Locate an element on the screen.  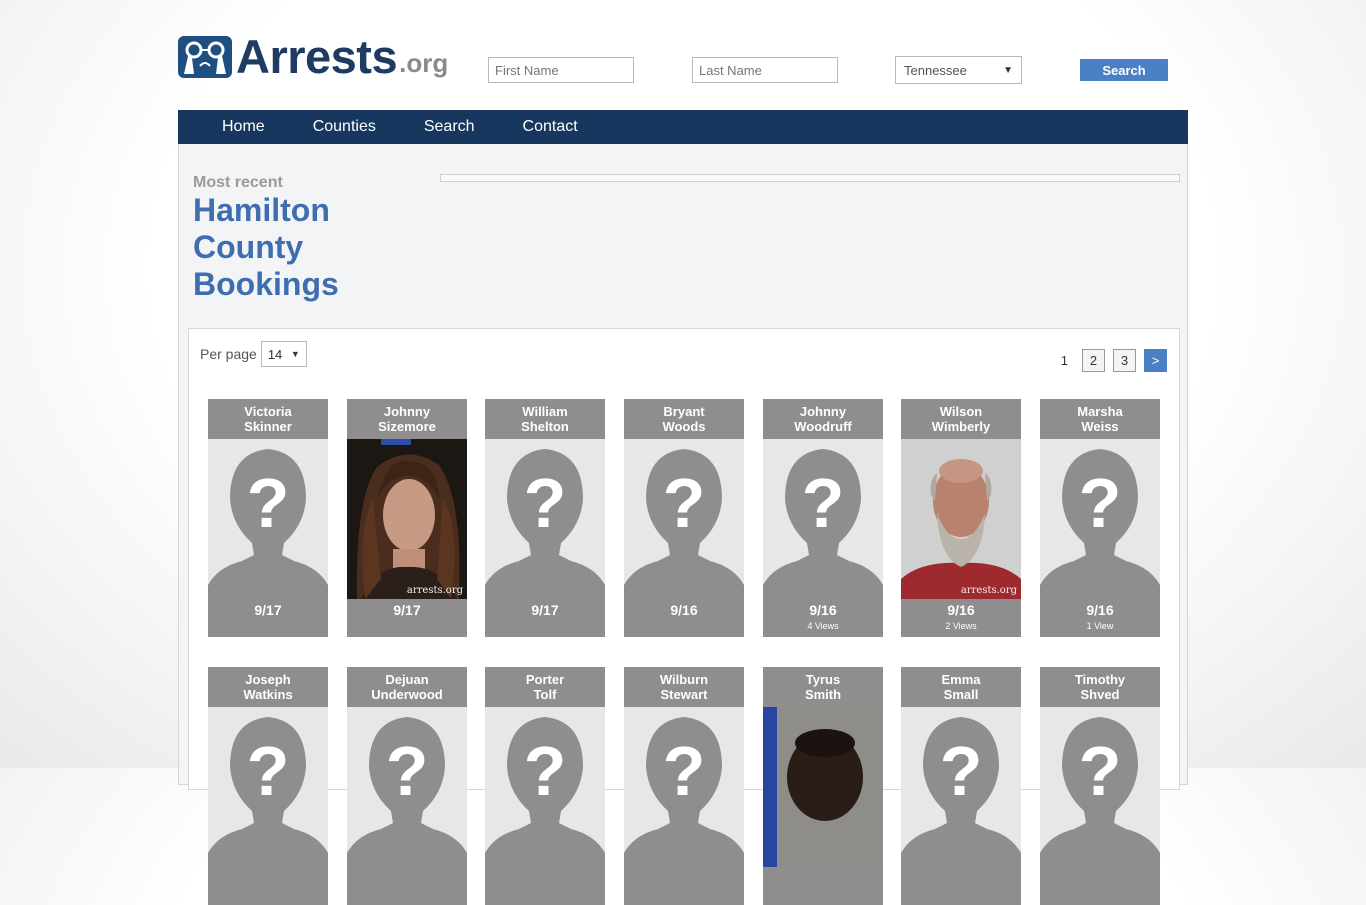
booking-first-name: Victoria is located at coordinates (268, 411).